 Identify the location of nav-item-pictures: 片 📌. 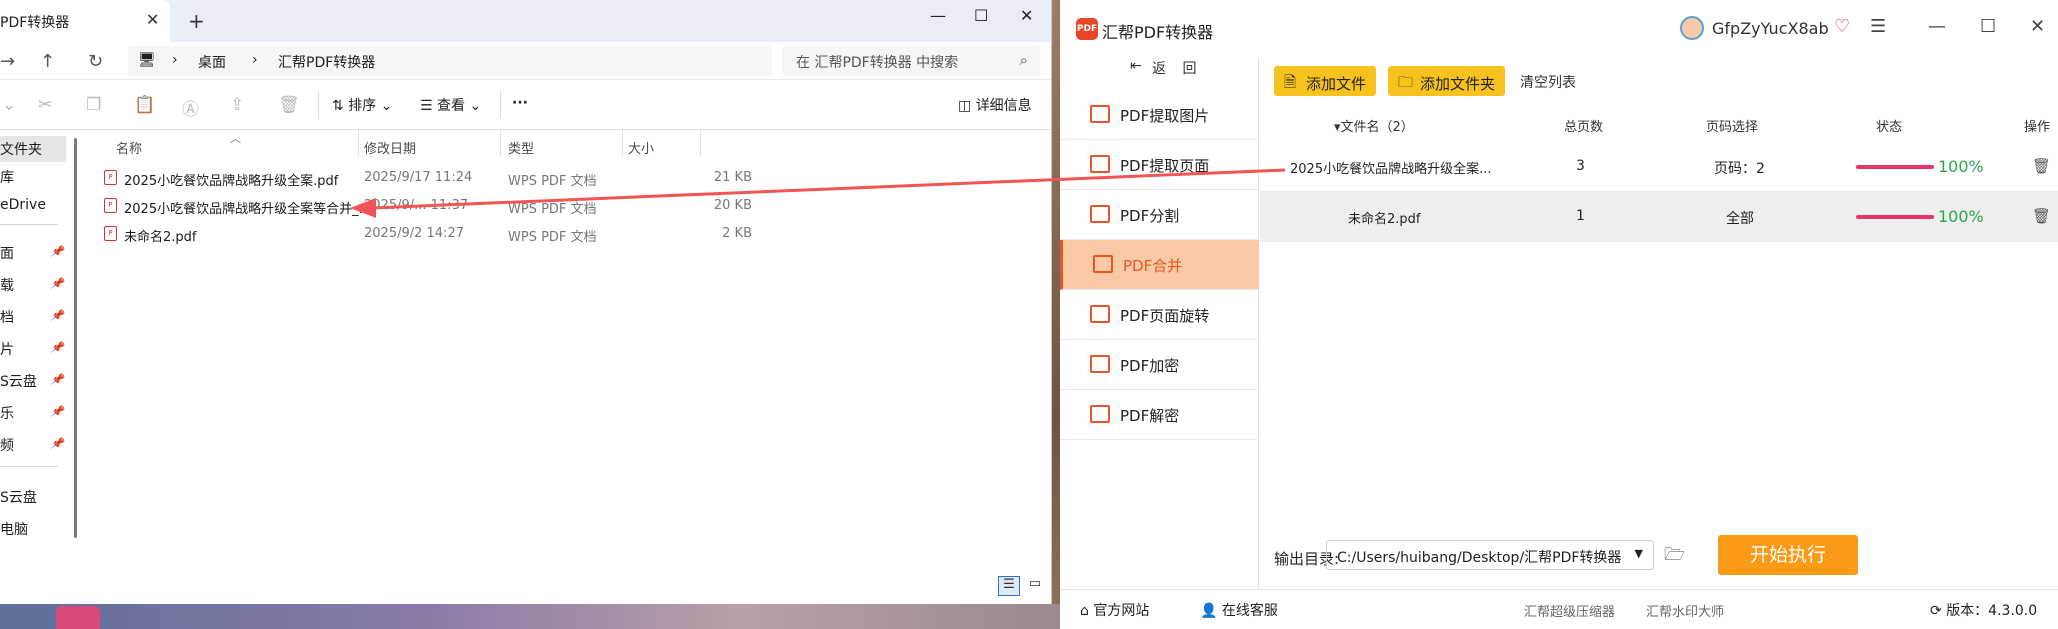
(33, 349).